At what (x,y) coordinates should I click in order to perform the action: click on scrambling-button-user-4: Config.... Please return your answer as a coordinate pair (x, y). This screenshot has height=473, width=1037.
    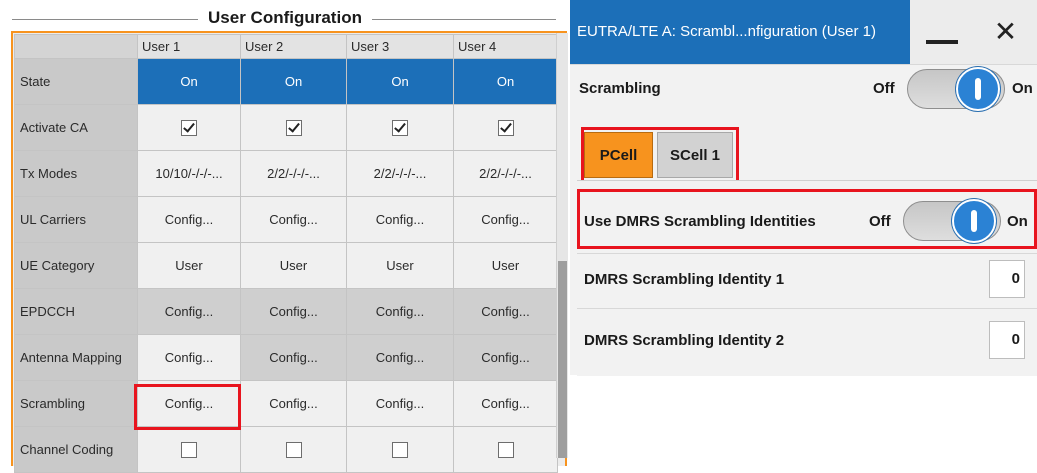
    Looking at the image, I should click on (505, 403).